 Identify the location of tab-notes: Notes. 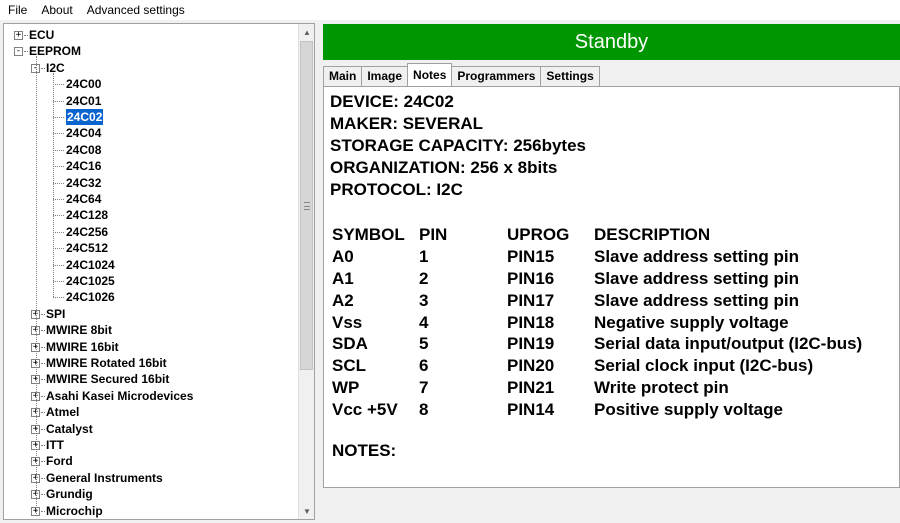
(430, 74).